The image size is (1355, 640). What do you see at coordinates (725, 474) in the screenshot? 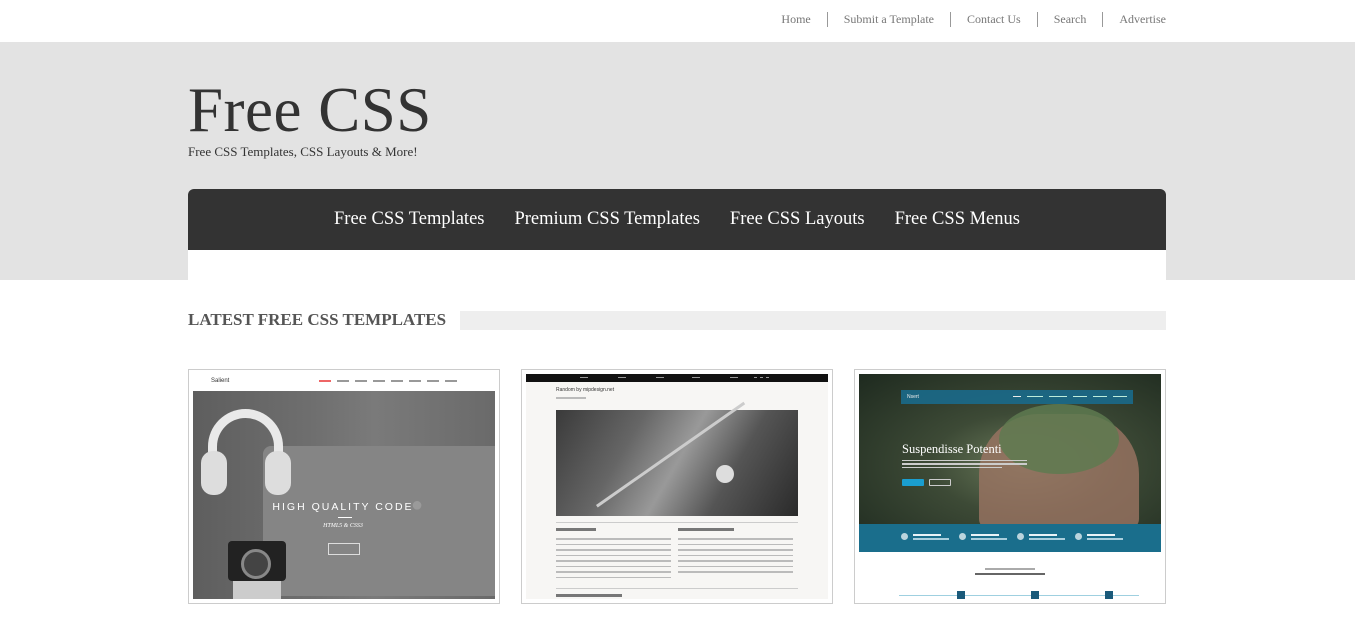
I see `bokeh-light` at bounding box center [725, 474].